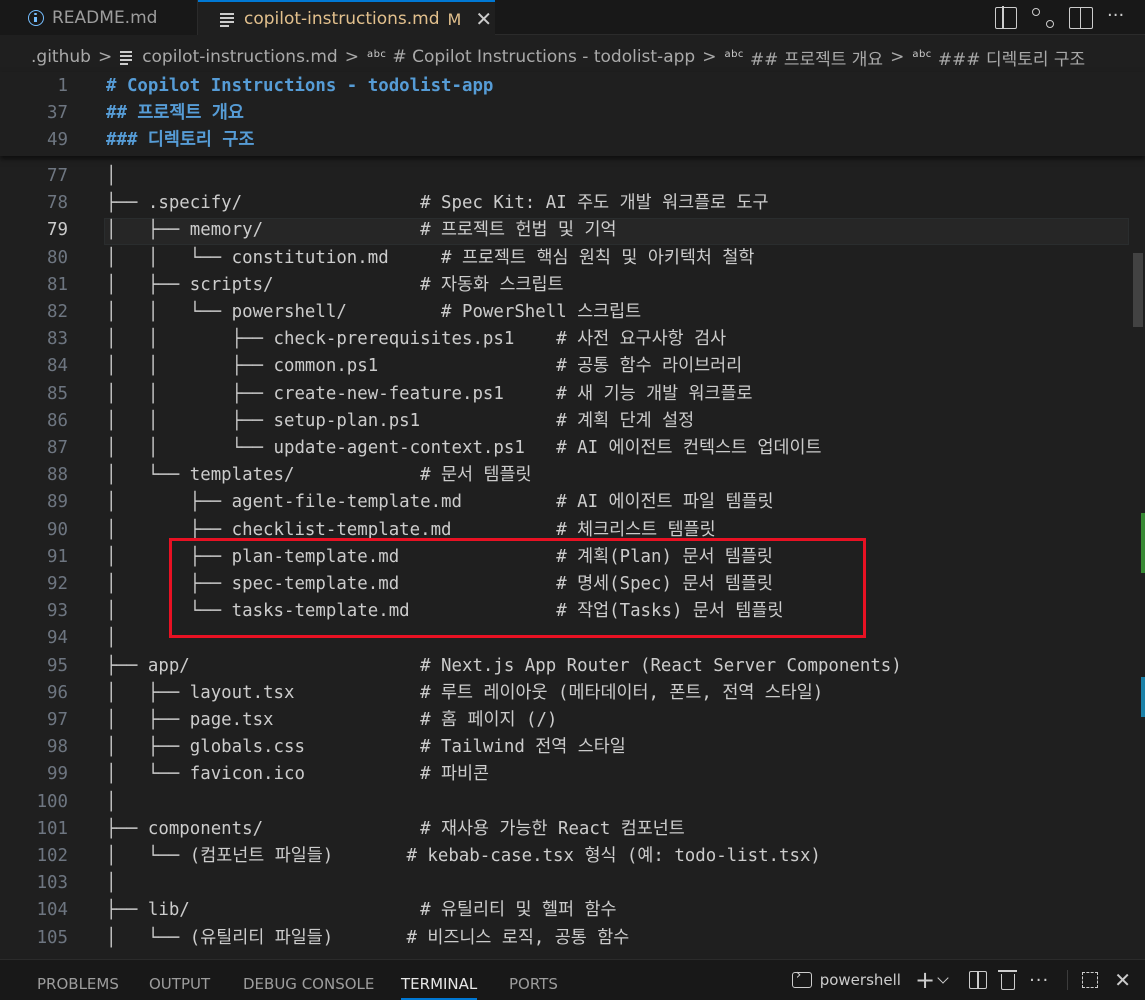  What do you see at coordinates (57, 230) in the screenshot?
I see `line-number: 79` at bounding box center [57, 230].